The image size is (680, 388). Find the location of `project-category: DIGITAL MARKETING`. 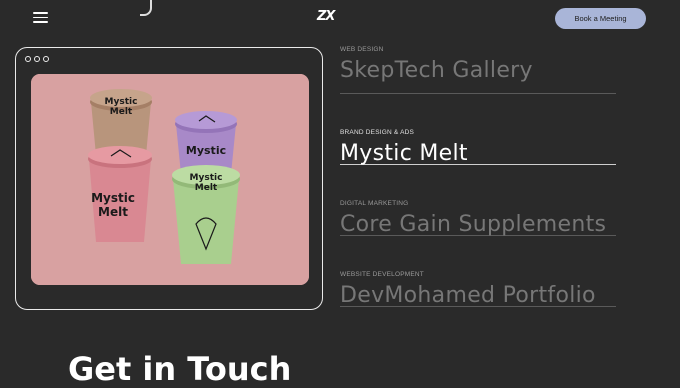

project-category: DIGITAL MARKETING is located at coordinates (374, 203).